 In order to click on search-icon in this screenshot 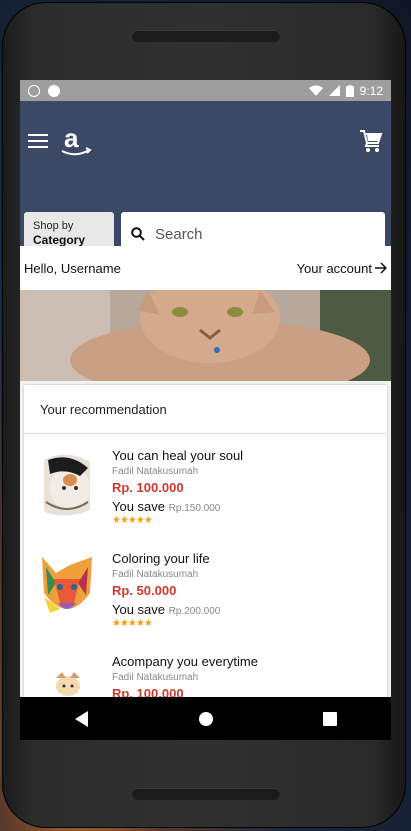, I will do `click(138, 234)`.